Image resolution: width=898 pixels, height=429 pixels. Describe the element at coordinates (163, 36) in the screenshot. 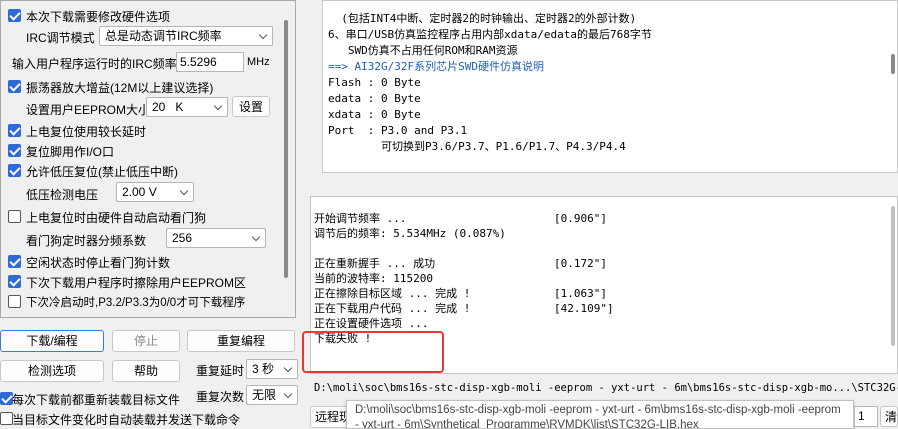

I see `irc-mode-value: 总是动态调节IRC频率` at that location.